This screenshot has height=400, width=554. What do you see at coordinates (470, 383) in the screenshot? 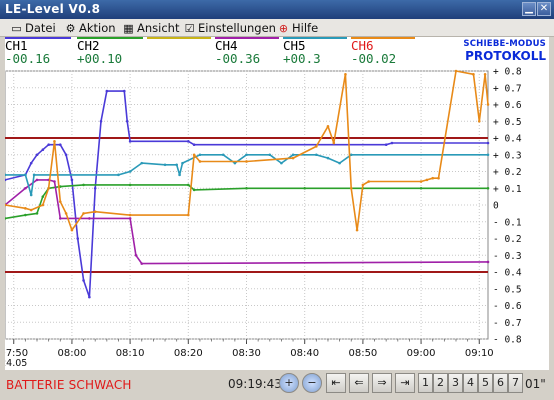
I see `page-4-button: 4` at bounding box center [470, 383].